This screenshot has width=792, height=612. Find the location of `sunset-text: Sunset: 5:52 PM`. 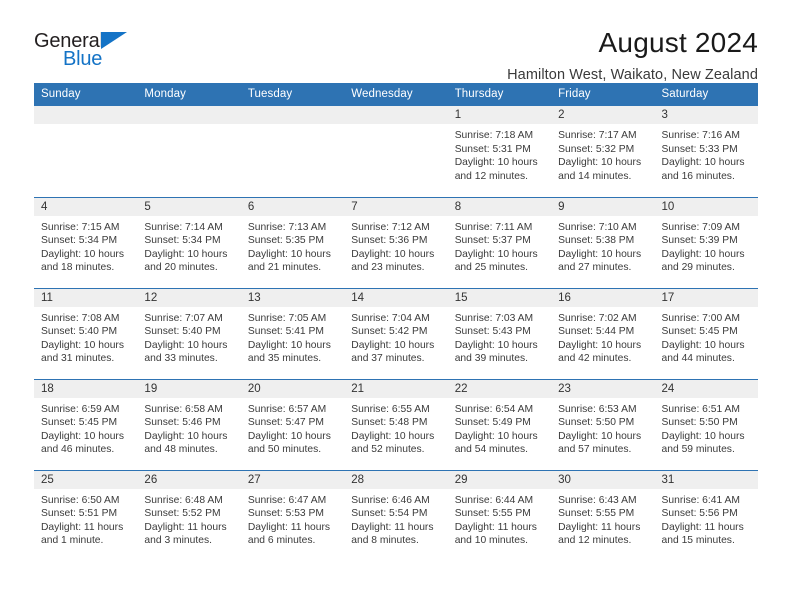

sunset-text: Sunset: 5:52 PM is located at coordinates (182, 514).